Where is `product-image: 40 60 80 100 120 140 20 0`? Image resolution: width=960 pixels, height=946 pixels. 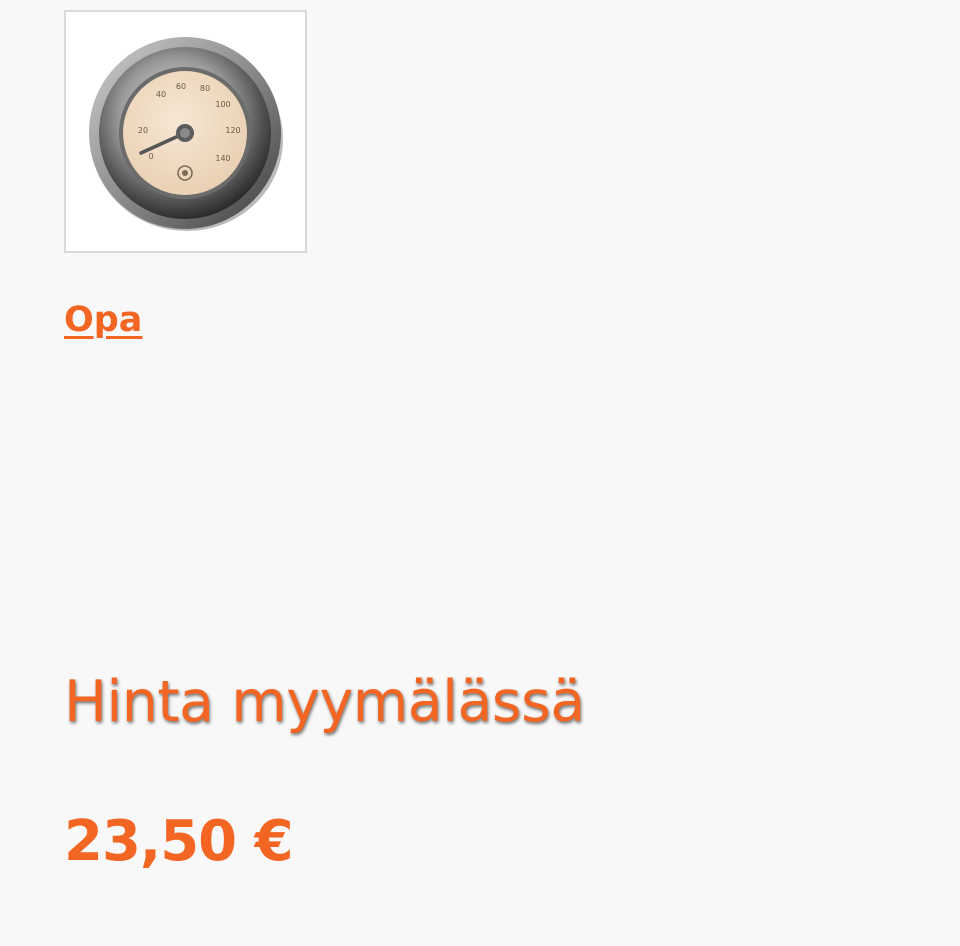 product-image: 40 60 80 100 120 140 20 0 is located at coordinates (185, 131).